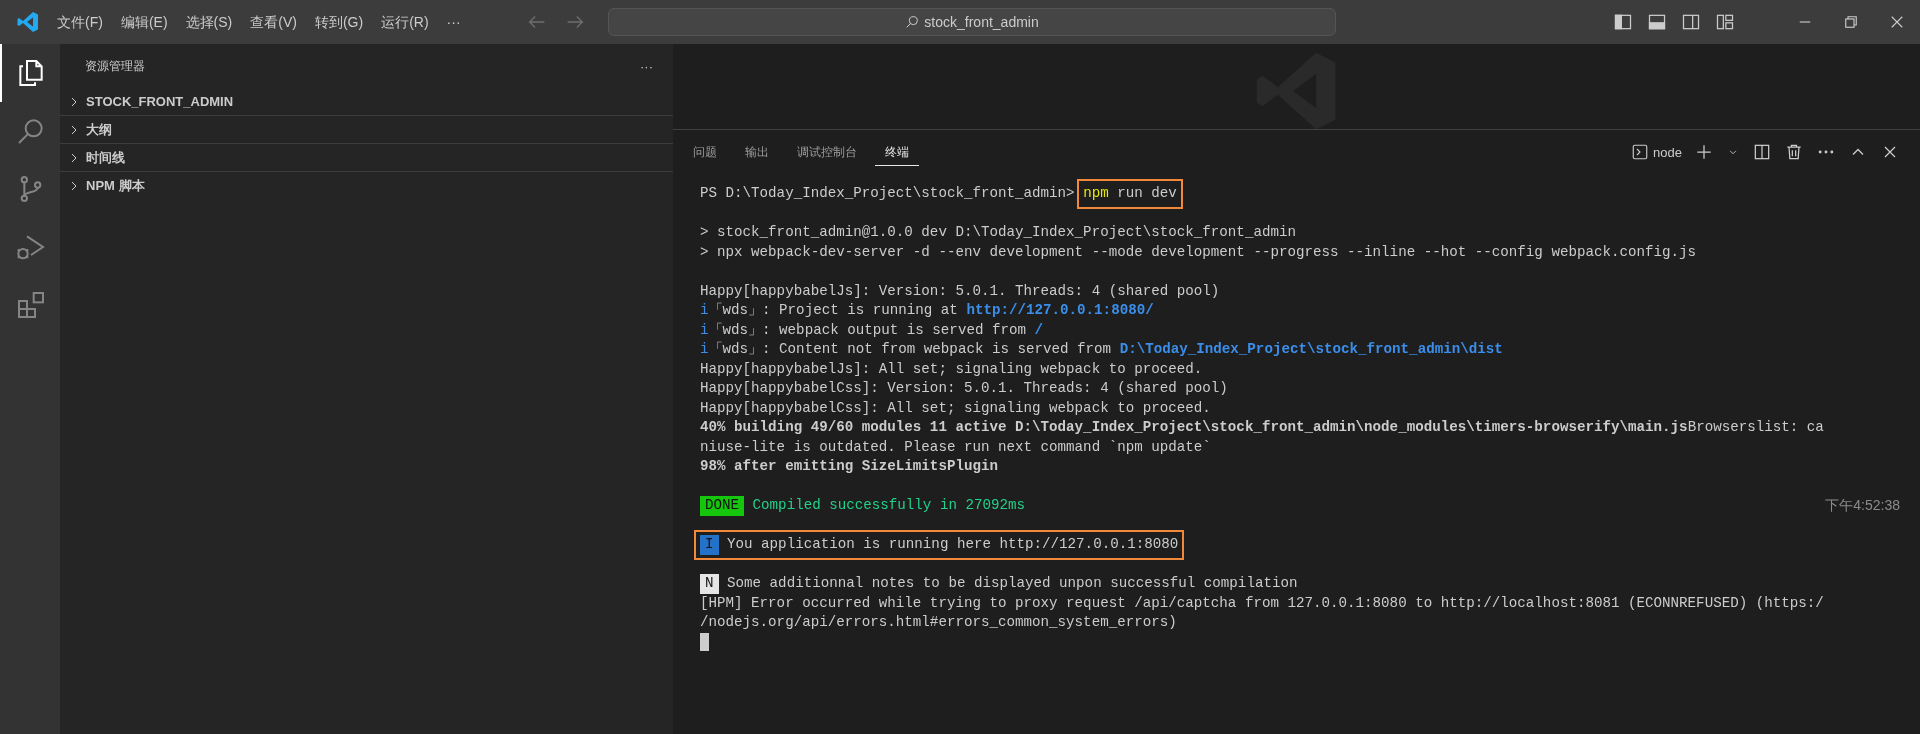 The width and height of the screenshot is (1920, 734). Describe the element at coordinates (31, 305) in the screenshot. I see `extensions-icon` at that location.